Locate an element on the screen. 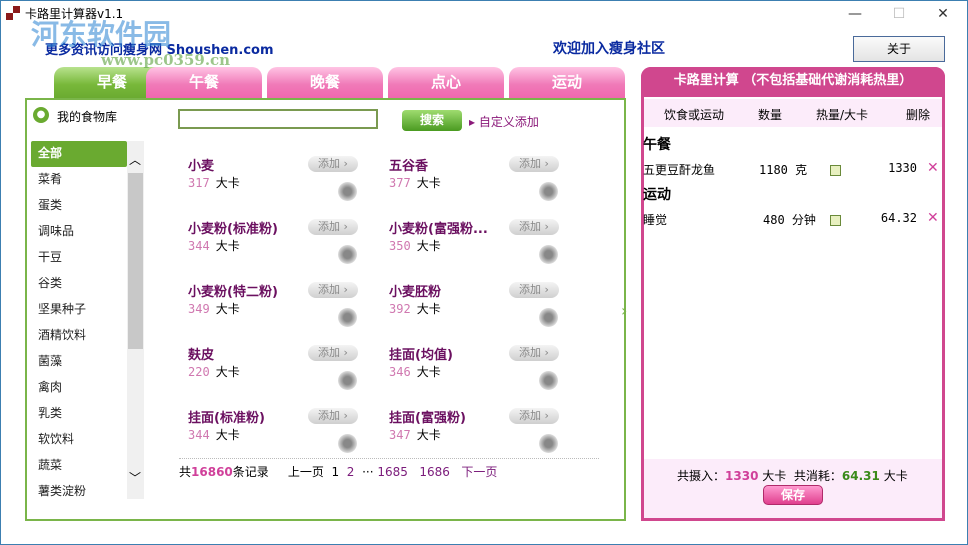 This screenshot has width=968, height=545. category-item: 全部 is located at coordinates (79, 154).